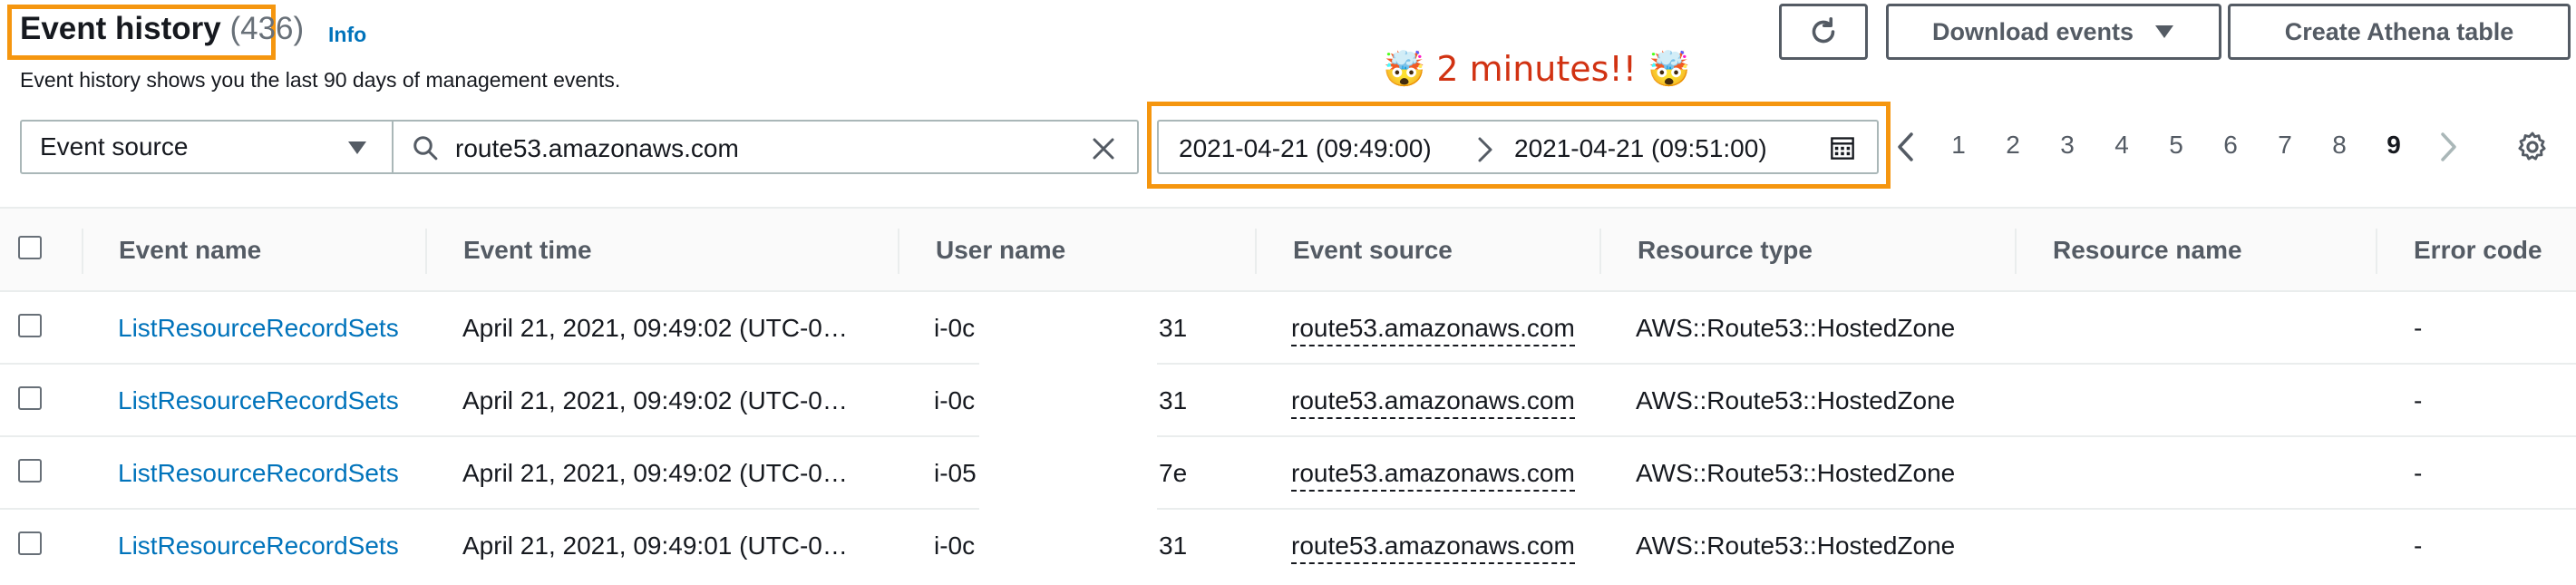 Image resolution: width=2576 pixels, height=585 pixels. What do you see at coordinates (114, 146) in the screenshot?
I see `attribute-select-value: Event source` at bounding box center [114, 146].